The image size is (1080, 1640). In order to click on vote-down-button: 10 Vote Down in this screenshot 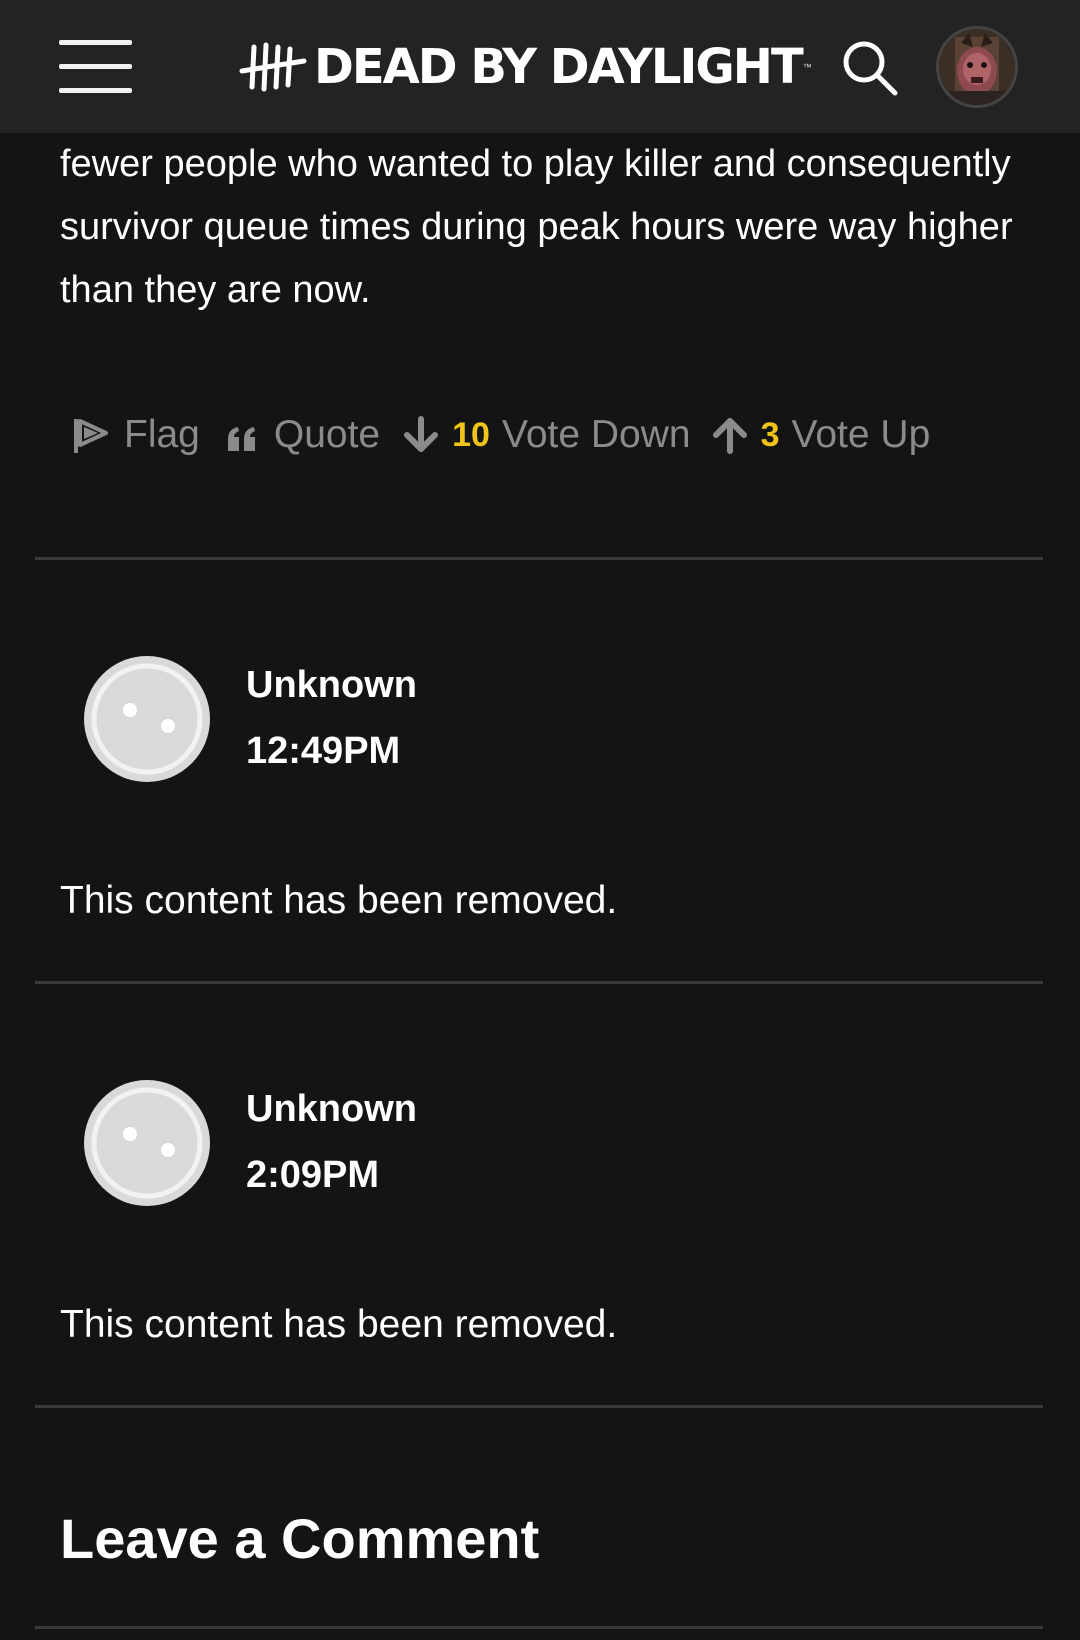, I will do `click(546, 435)`.